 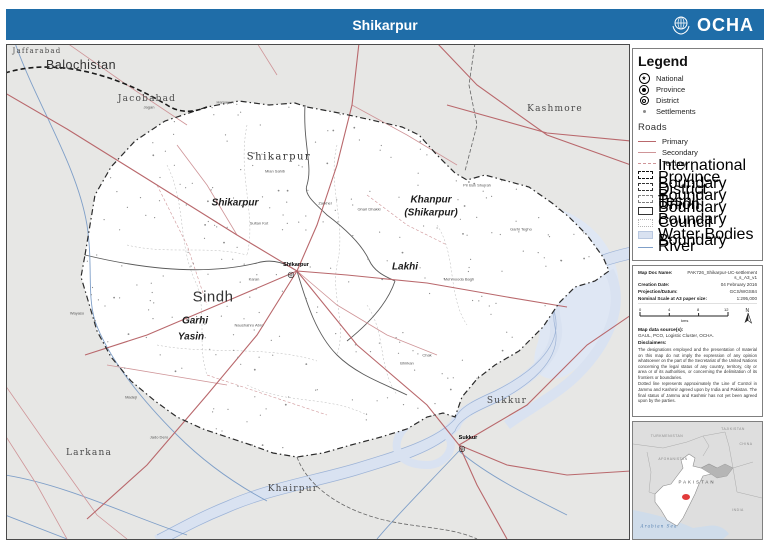 What do you see at coordinates (722, 275) in the screenshot?
I see `info-row-value: PAK726_Shikarpur-UC-settlements_s_A3_v1` at bounding box center [722, 275].